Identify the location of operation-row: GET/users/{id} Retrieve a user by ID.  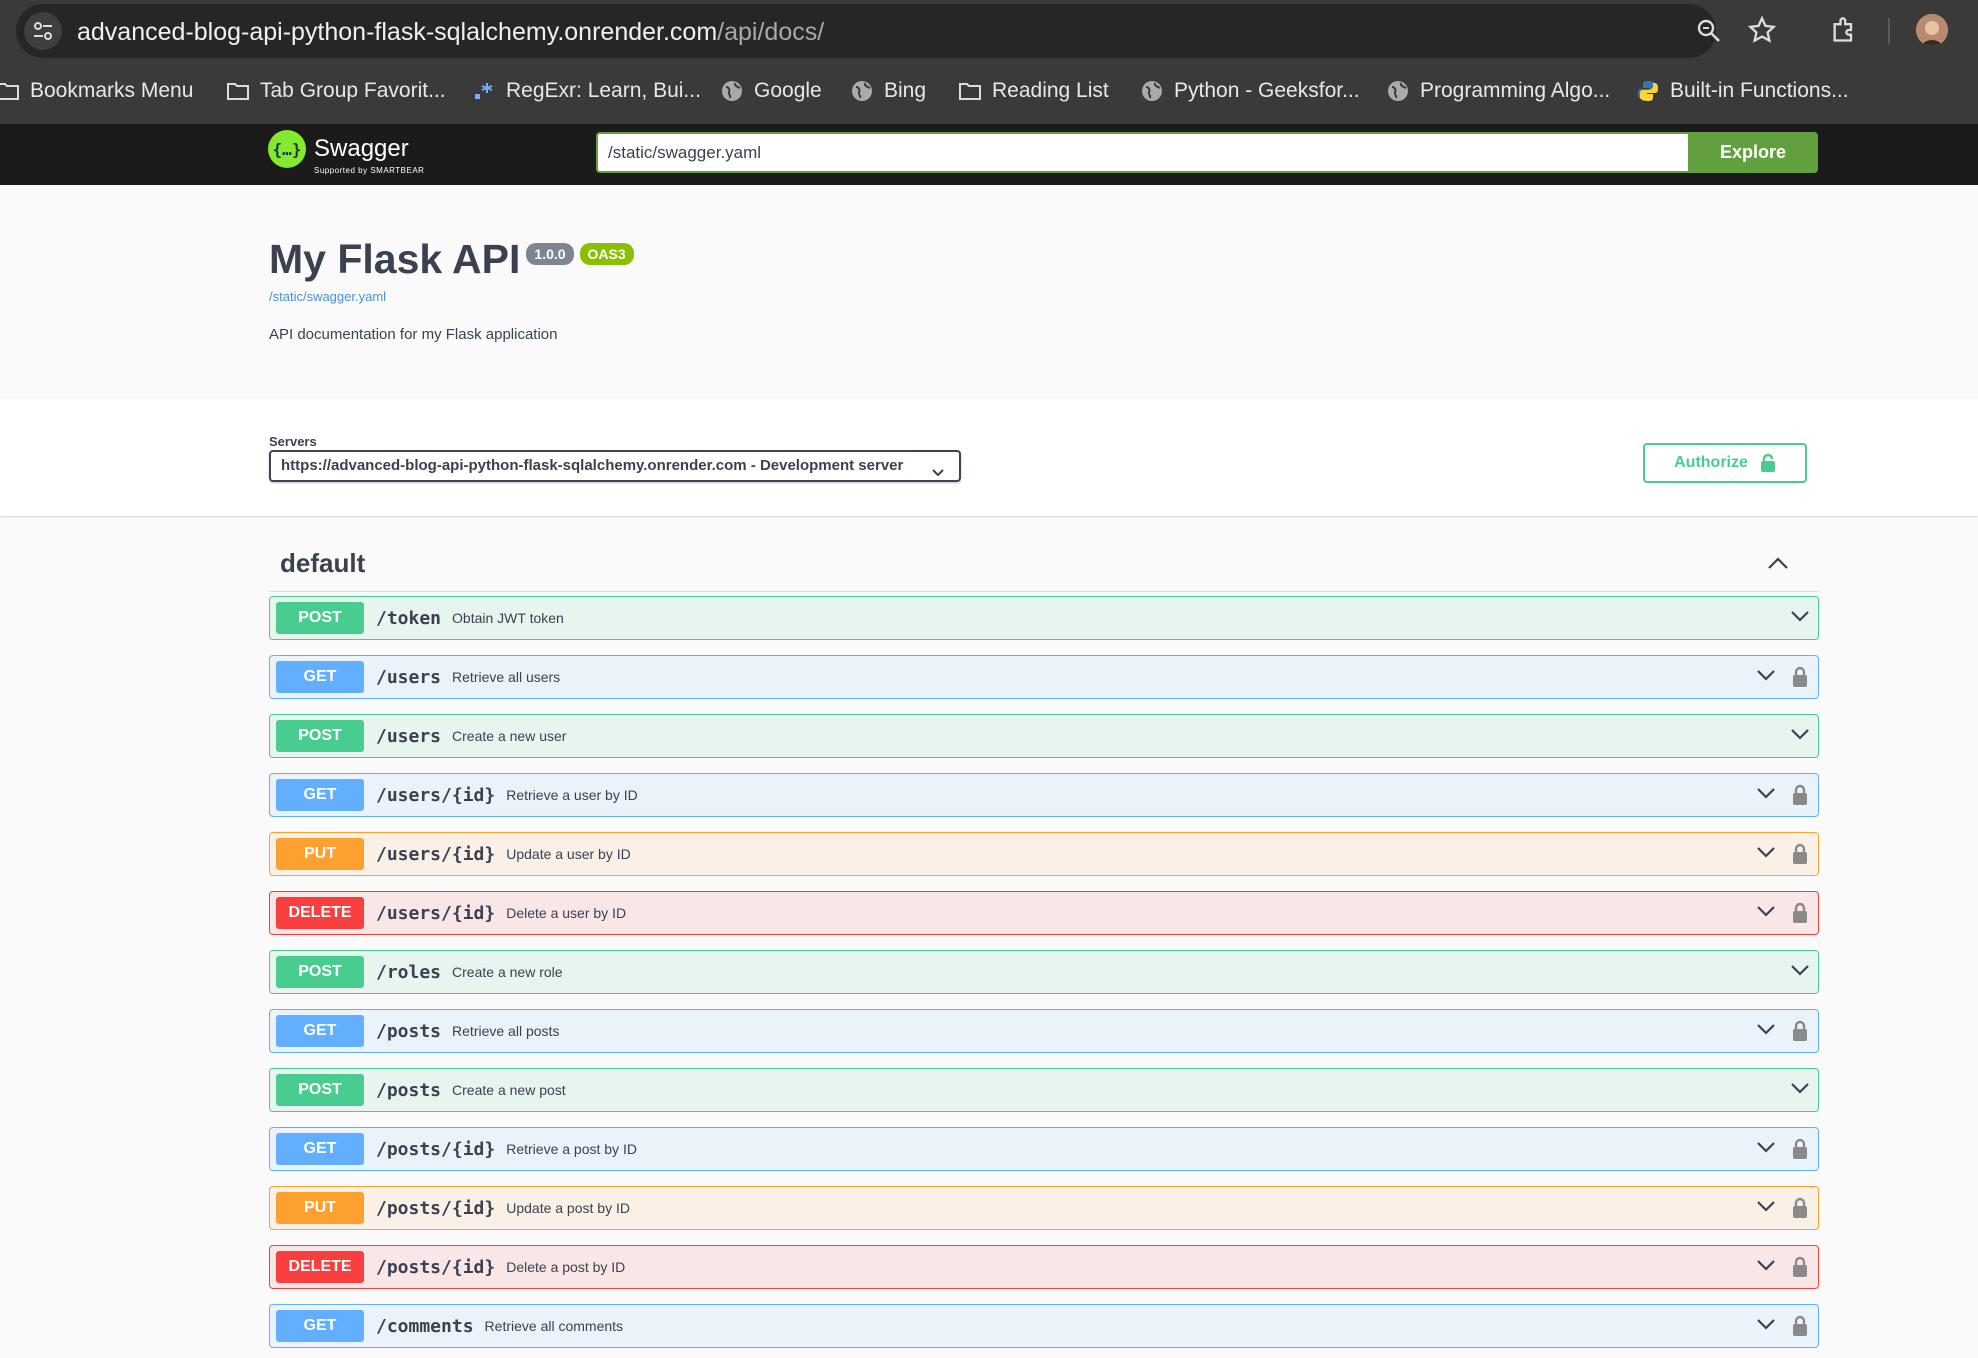
(1044, 795).